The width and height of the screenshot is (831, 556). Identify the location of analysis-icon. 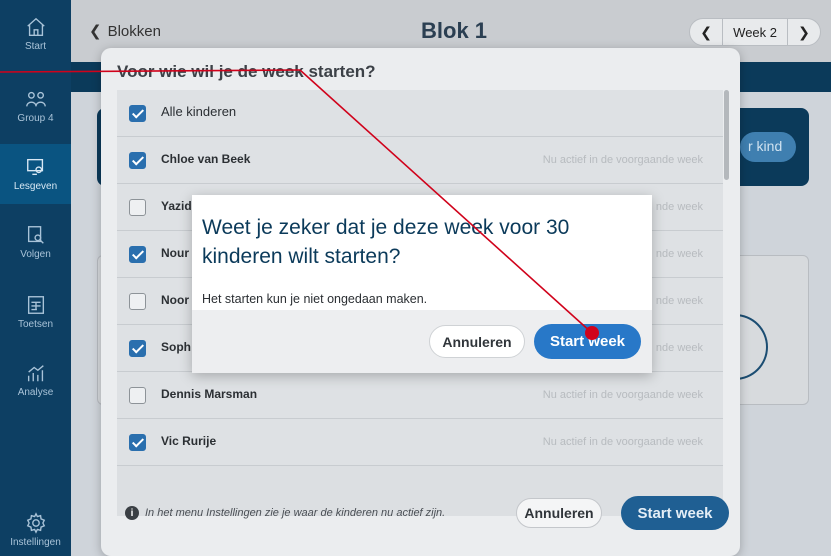
(35, 373).